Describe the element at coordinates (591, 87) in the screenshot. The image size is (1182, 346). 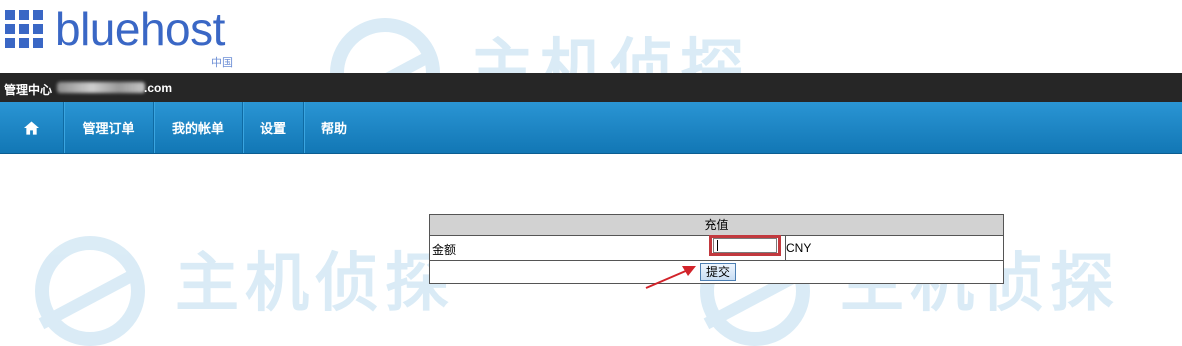
I see `account-bar: 管理中心 .com` at that location.